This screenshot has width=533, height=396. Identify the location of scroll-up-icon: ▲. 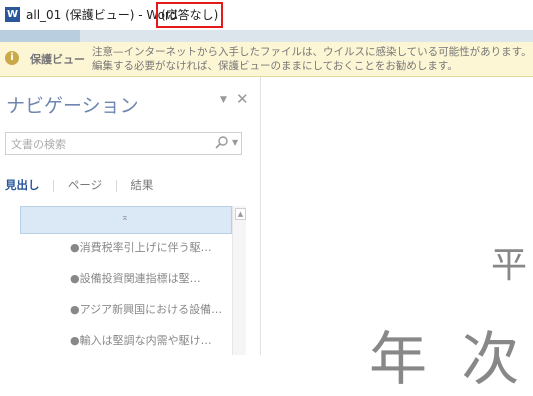
(240, 214).